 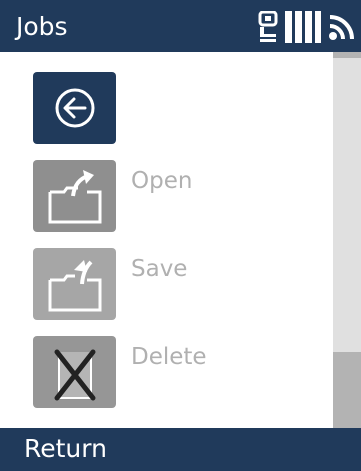 I want to click on save-folder-icon, so click(x=75, y=284).